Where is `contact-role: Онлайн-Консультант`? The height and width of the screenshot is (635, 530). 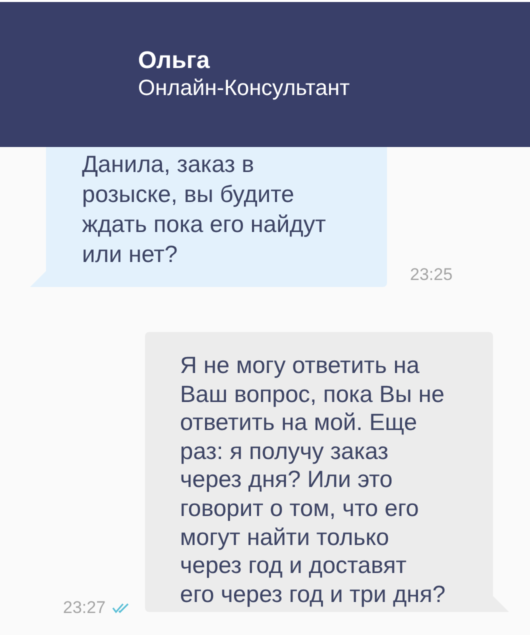 contact-role: Онлайн-Консультант is located at coordinates (244, 88).